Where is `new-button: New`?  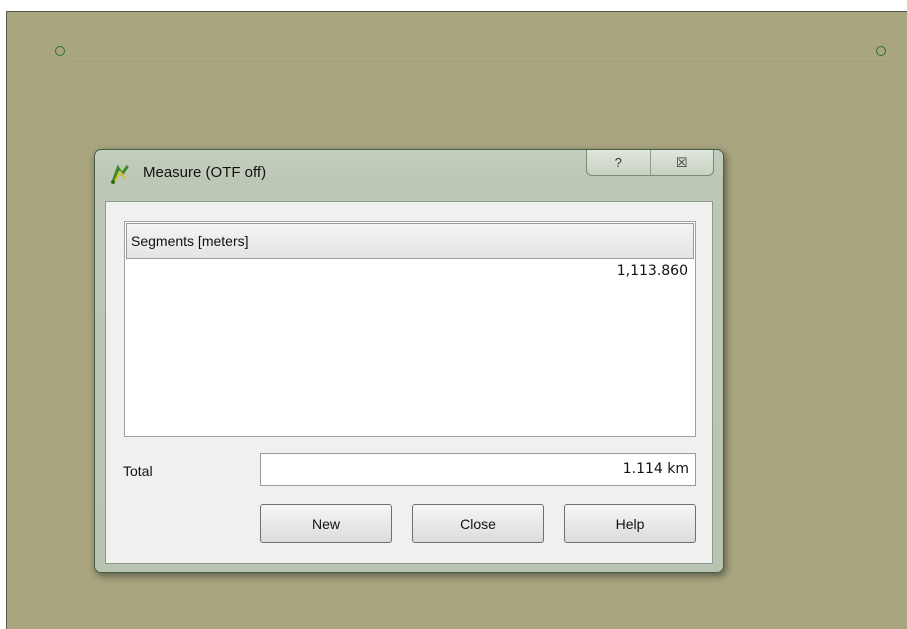
new-button: New is located at coordinates (326, 523).